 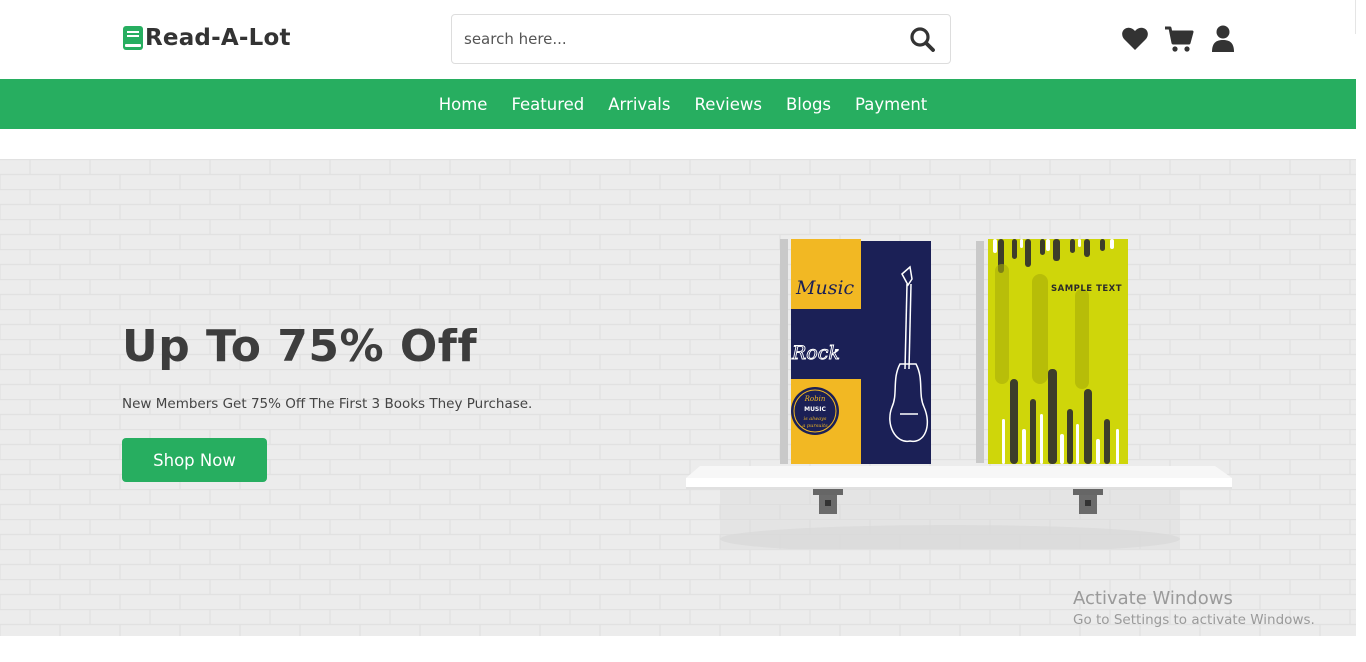 What do you see at coordinates (194, 460) in the screenshot?
I see `shop-now-button: Shop Now` at bounding box center [194, 460].